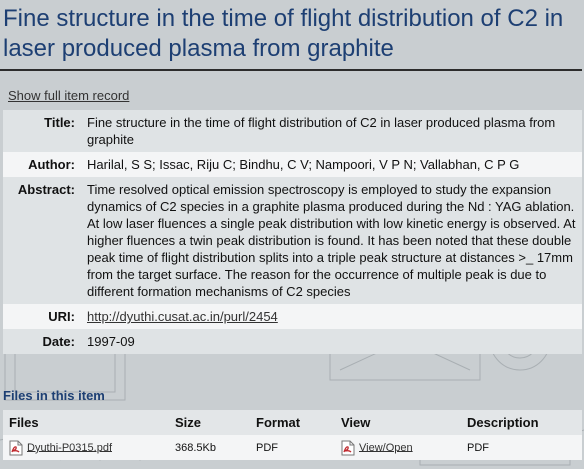 This screenshot has height=469, width=584. I want to click on file-format: PDF, so click(292, 447).